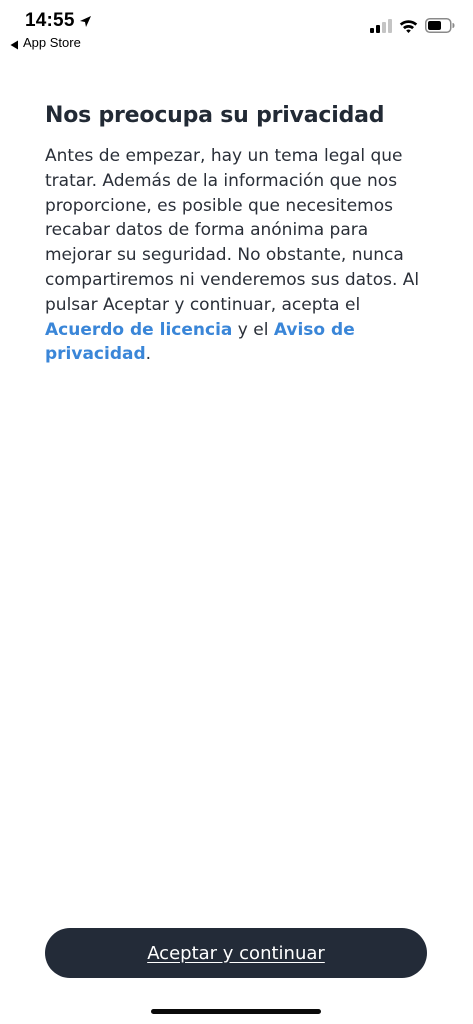  Describe the element at coordinates (138, 330) in the screenshot. I see `license-agreement-link: Acuerdo de licencia` at that location.